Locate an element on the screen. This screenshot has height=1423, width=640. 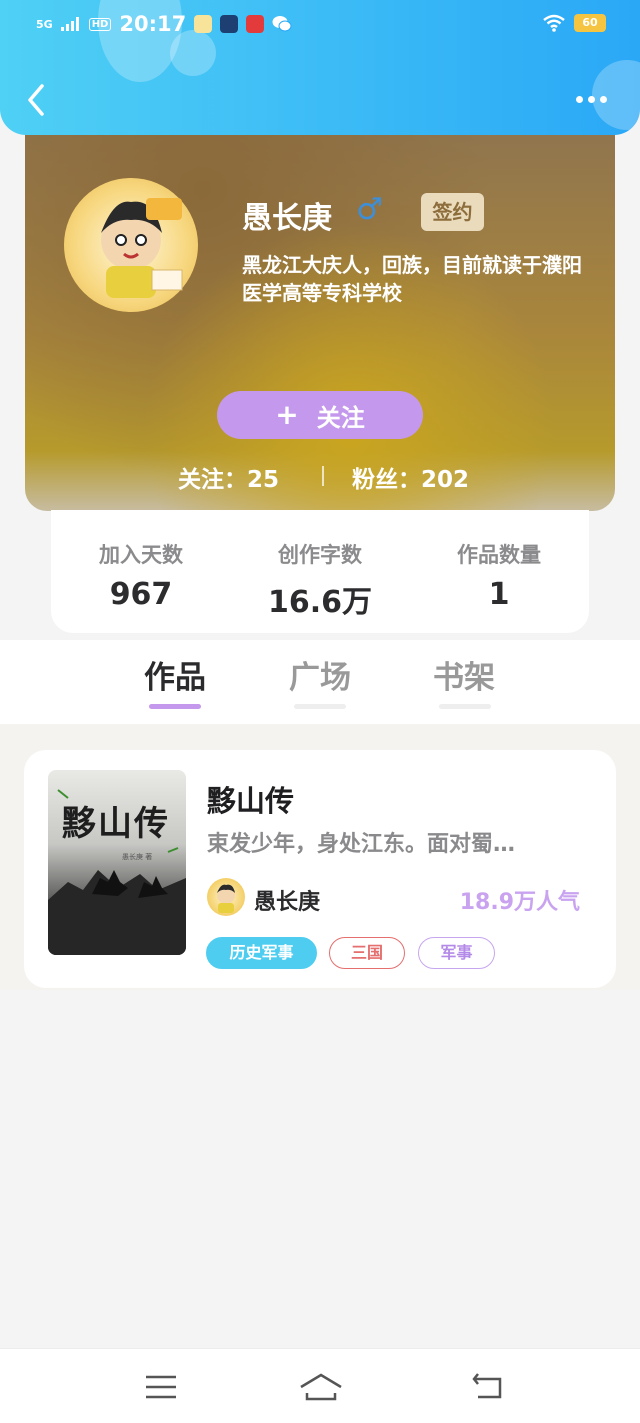
book-popularity: 18.9万人气 is located at coordinates (519, 902).